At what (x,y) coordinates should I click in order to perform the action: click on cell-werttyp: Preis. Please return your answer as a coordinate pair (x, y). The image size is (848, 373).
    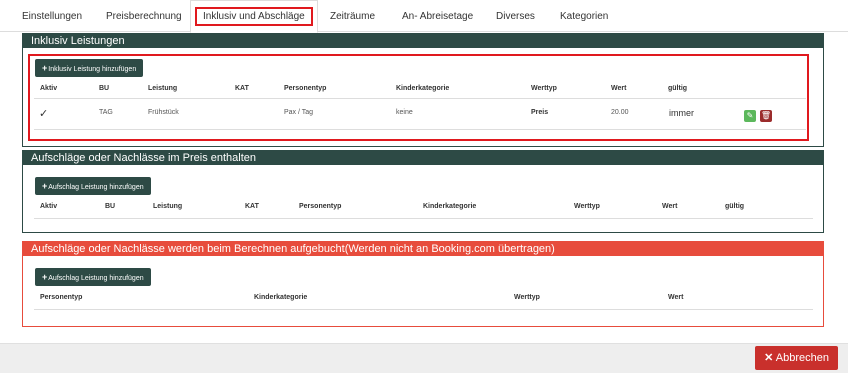
    Looking at the image, I should click on (540, 112).